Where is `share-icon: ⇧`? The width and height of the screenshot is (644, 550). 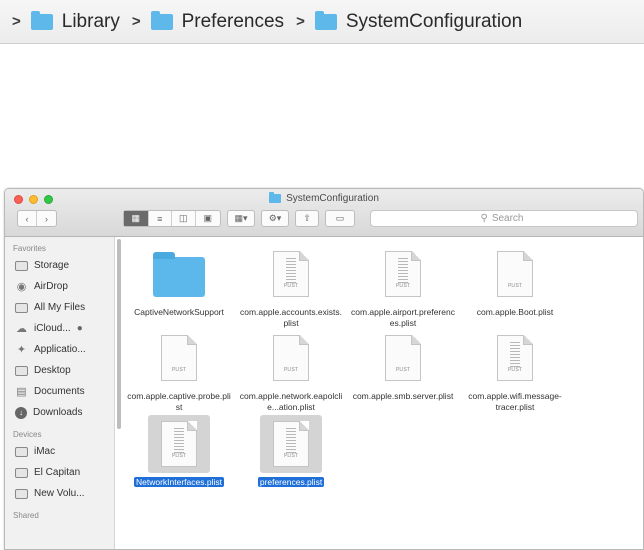
share-icon: ⇧ is located at coordinates (307, 218).